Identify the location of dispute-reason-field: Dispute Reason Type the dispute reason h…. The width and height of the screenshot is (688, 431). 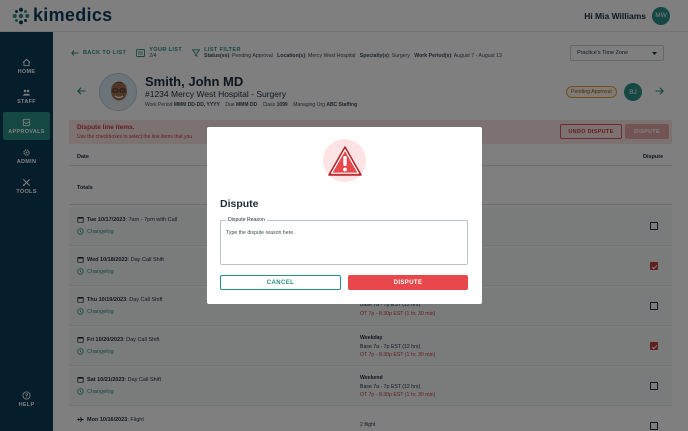
(344, 241).